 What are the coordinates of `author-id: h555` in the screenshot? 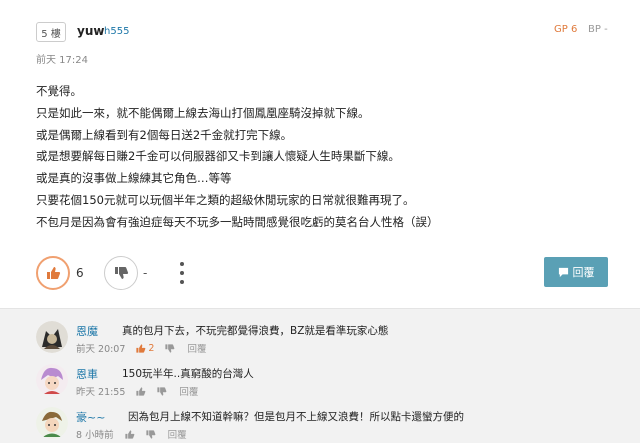 It's located at (116, 31).